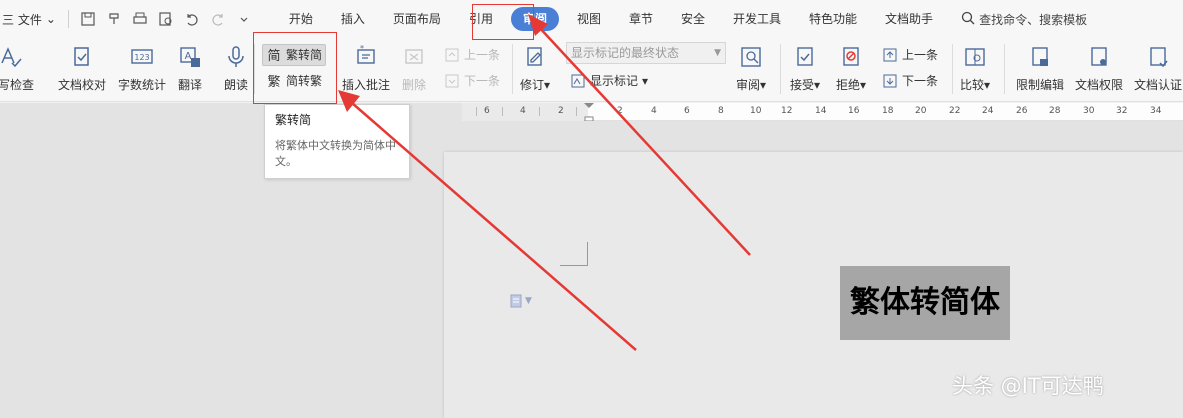  What do you see at coordinates (88, 19) in the screenshot?
I see `save-icon` at bounding box center [88, 19].